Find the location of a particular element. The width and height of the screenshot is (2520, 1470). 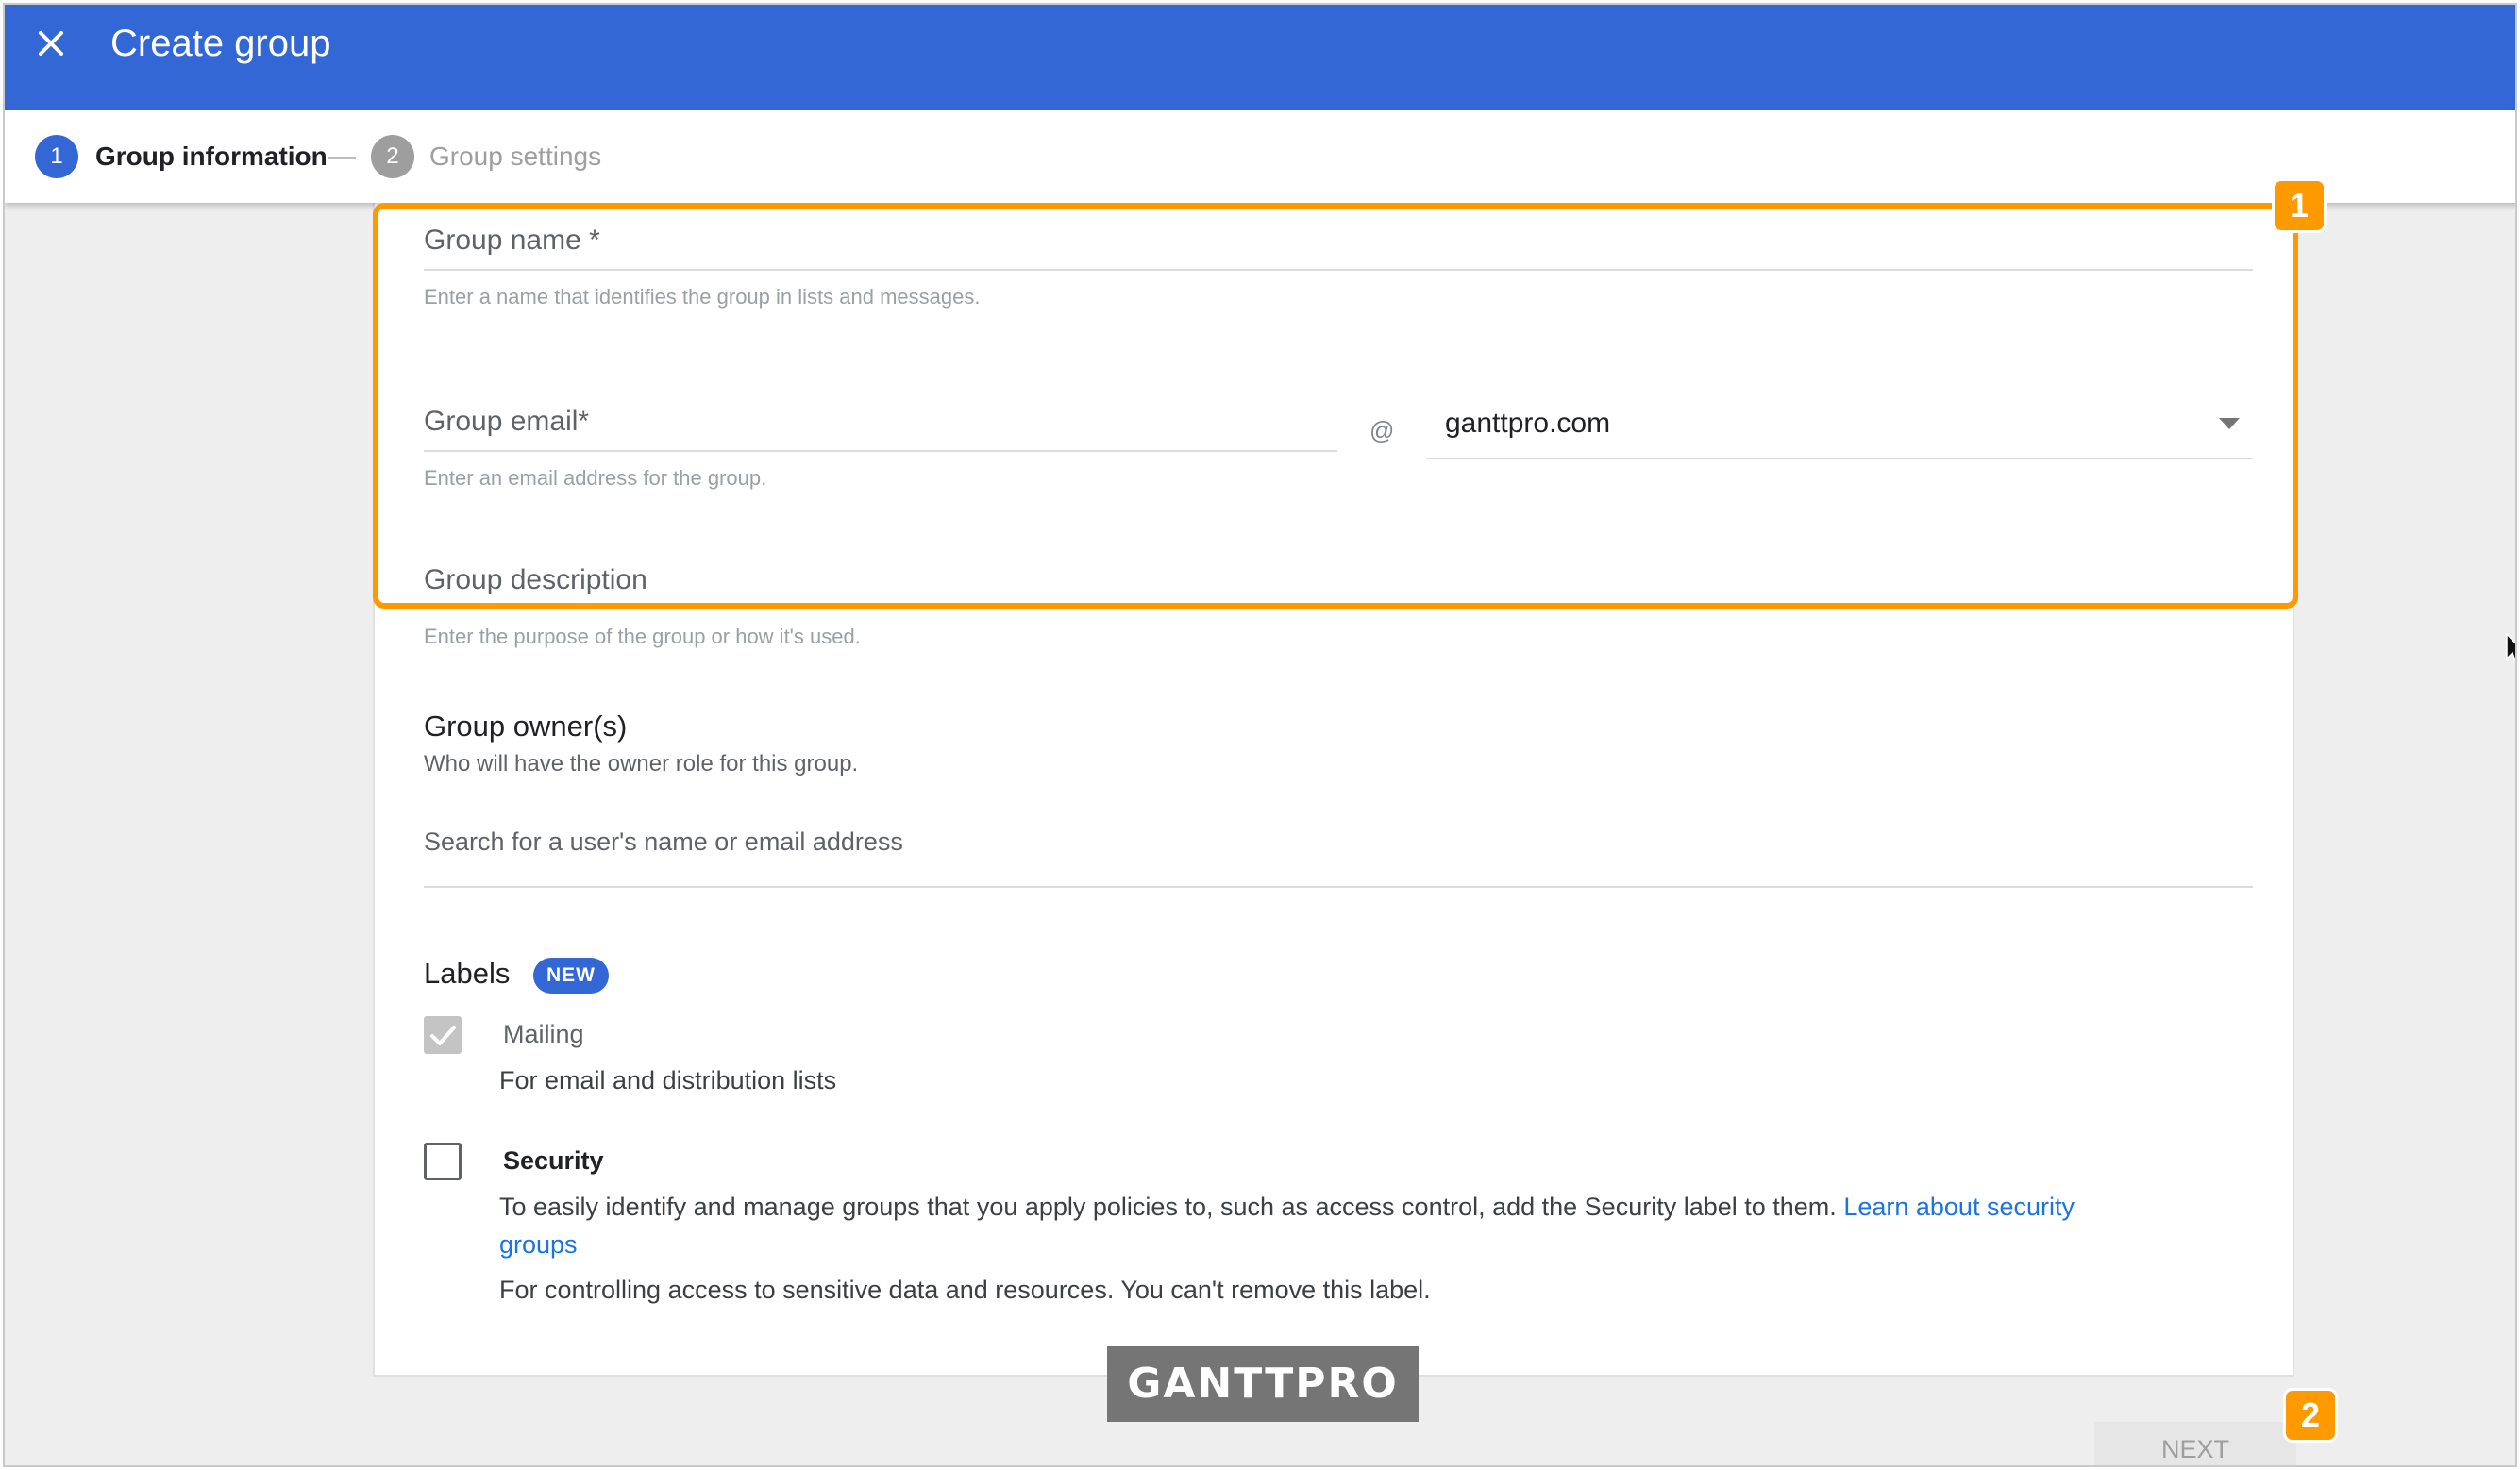

dialog-header: Create group is located at coordinates (1260, 57).